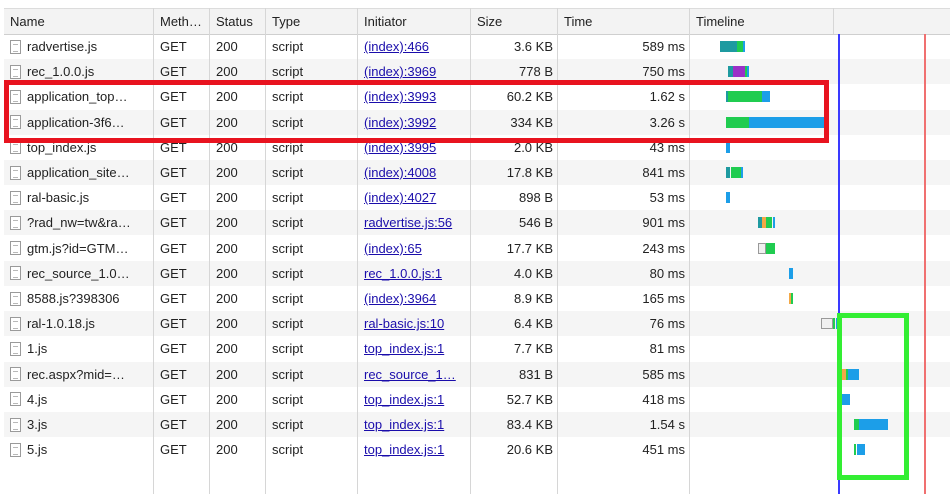 Image resolution: width=950 pixels, height=496 pixels. What do you see at coordinates (536, 374) in the screenshot?
I see `cell-size: 831 B` at bounding box center [536, 374].